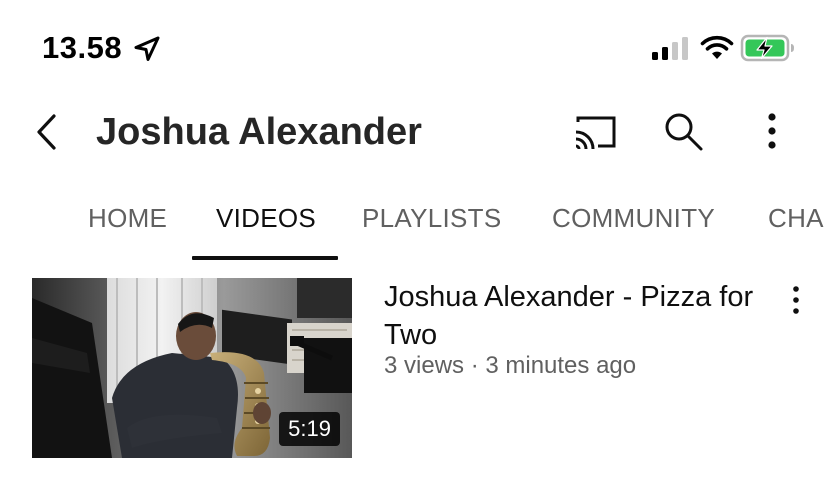 The width and height of the screenshot is (827, 480). Describe the element at coordinates (309, 429) in the screenshot. I see `video-duration-badge: 5:19` at that location.